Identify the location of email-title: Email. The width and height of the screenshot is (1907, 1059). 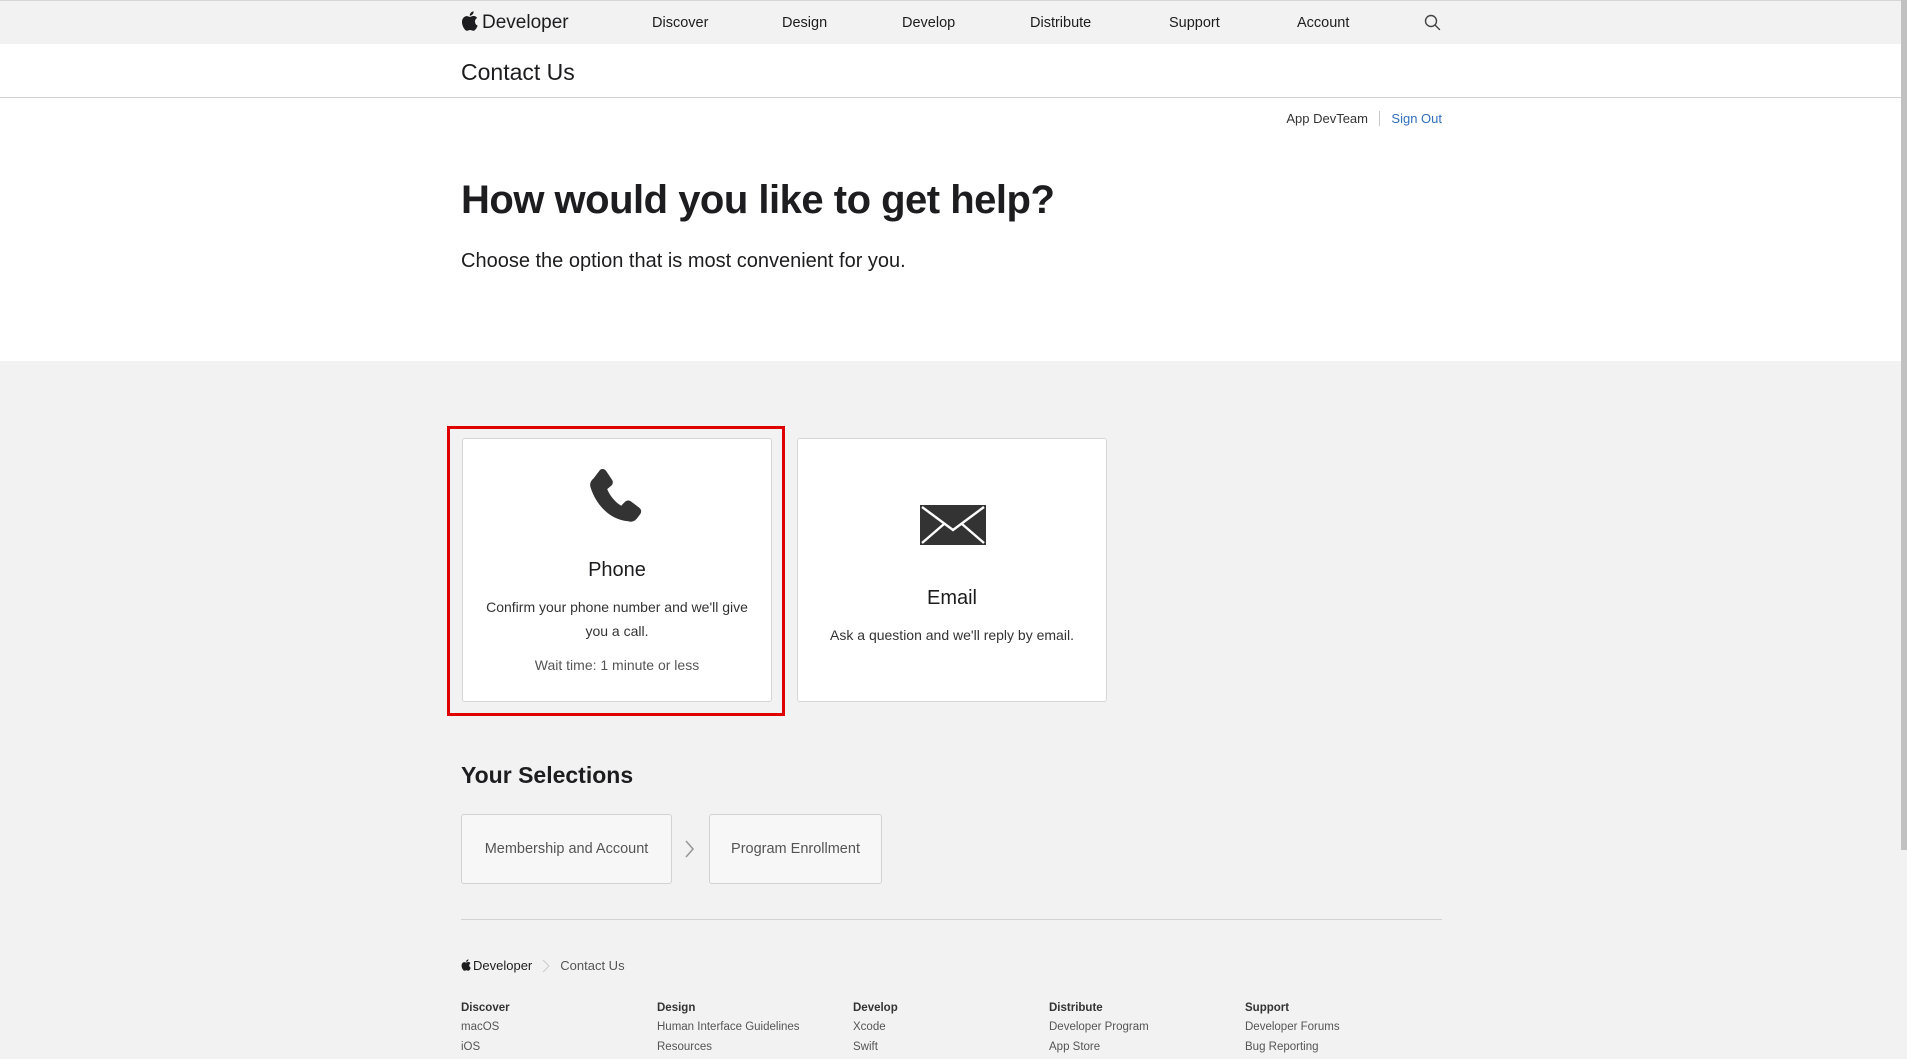
(951, 598).